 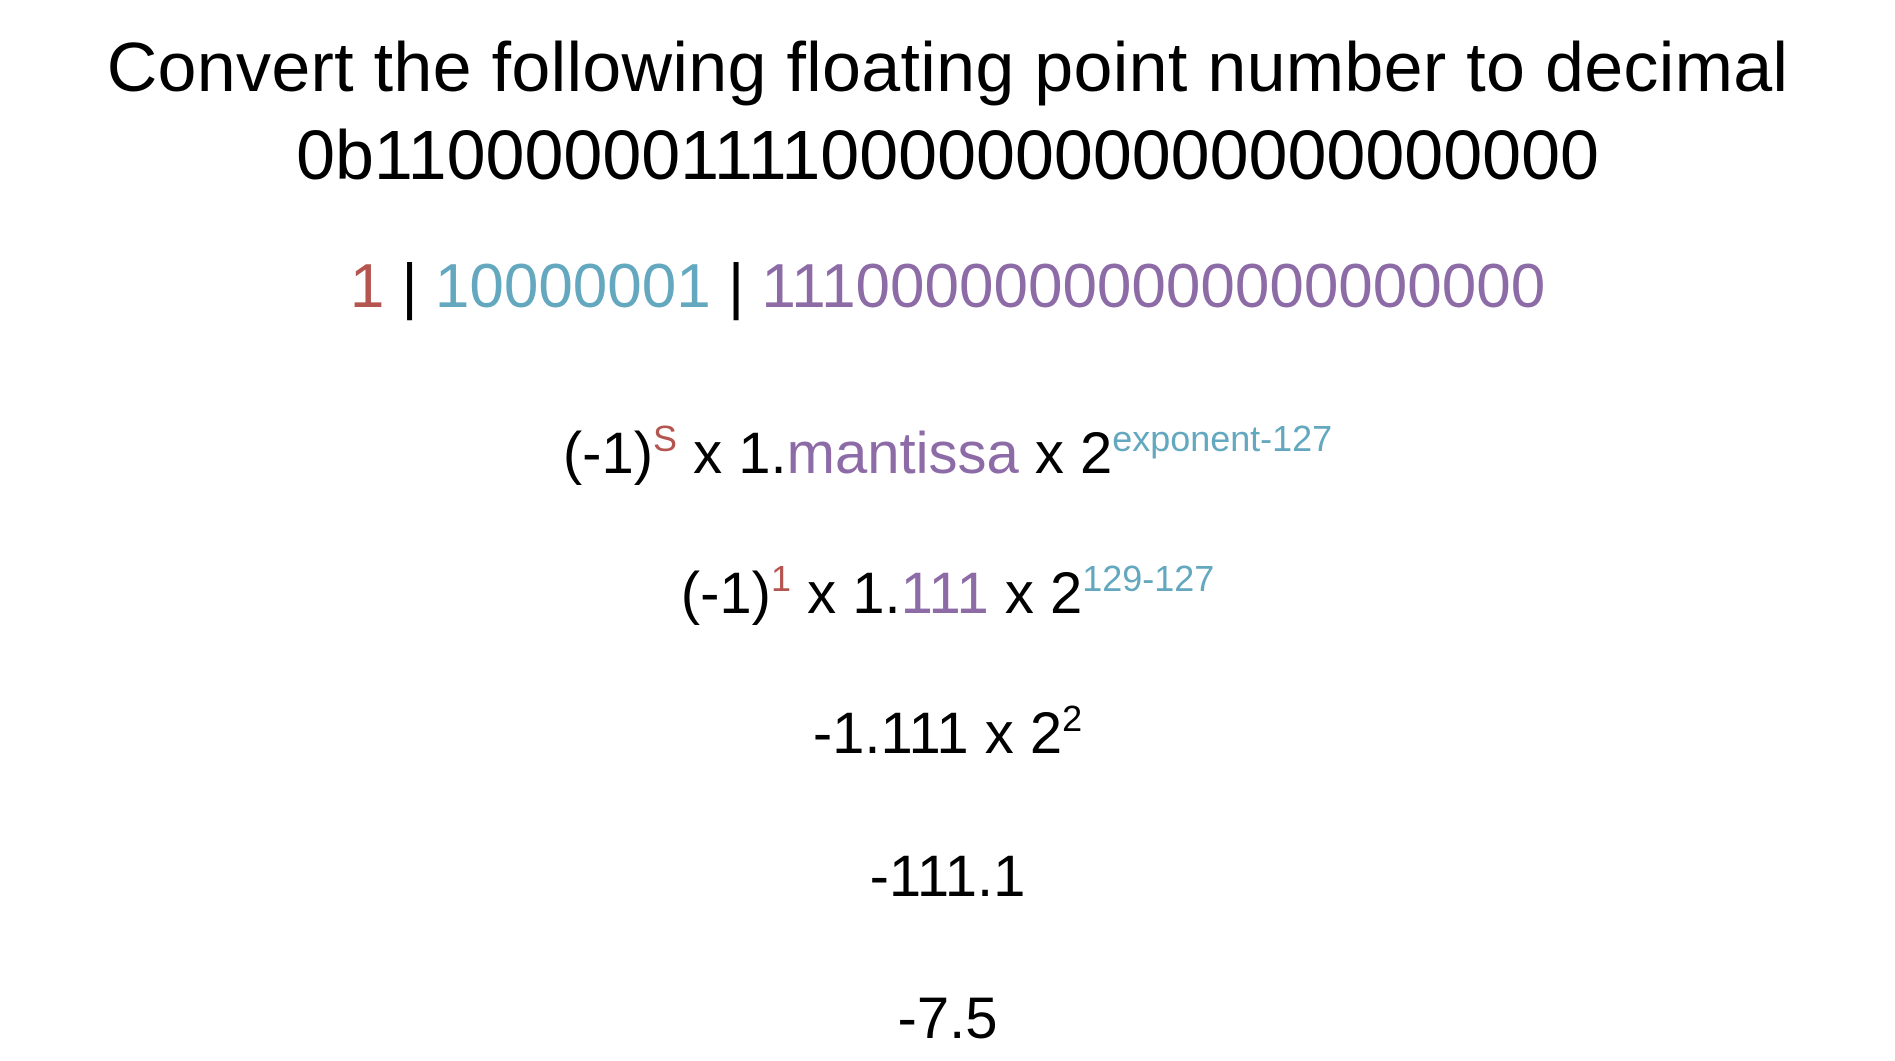 I want to click on substituted-formula: (-1)1 x 1.111 x 2129-127, so click(x=947, y=591).